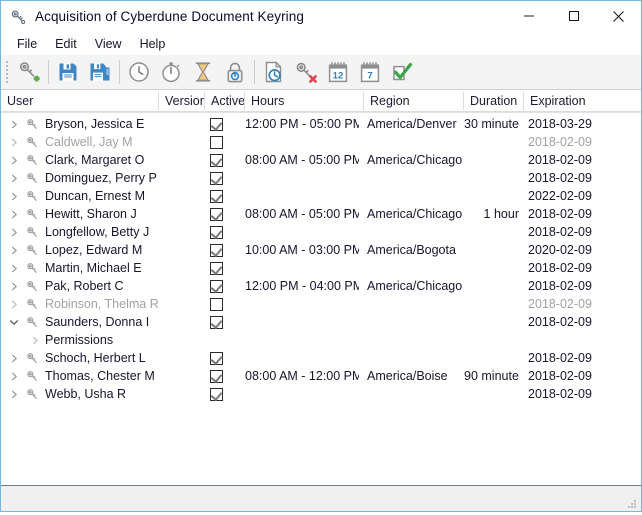  I want to click on save-as-icon, so click(100, 72).